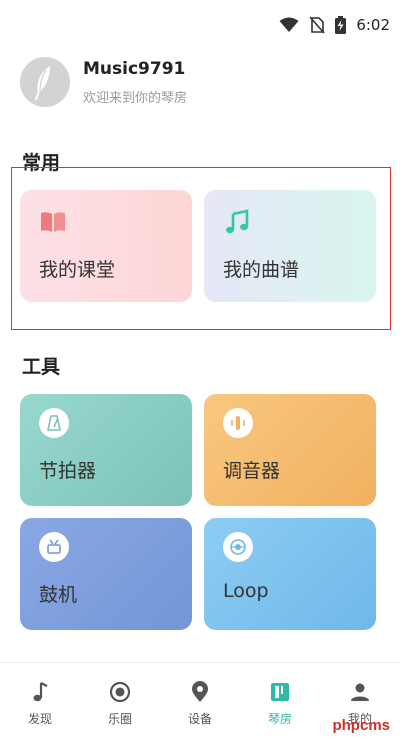  I want to click on tab-device: 设备, so click(200, 706).